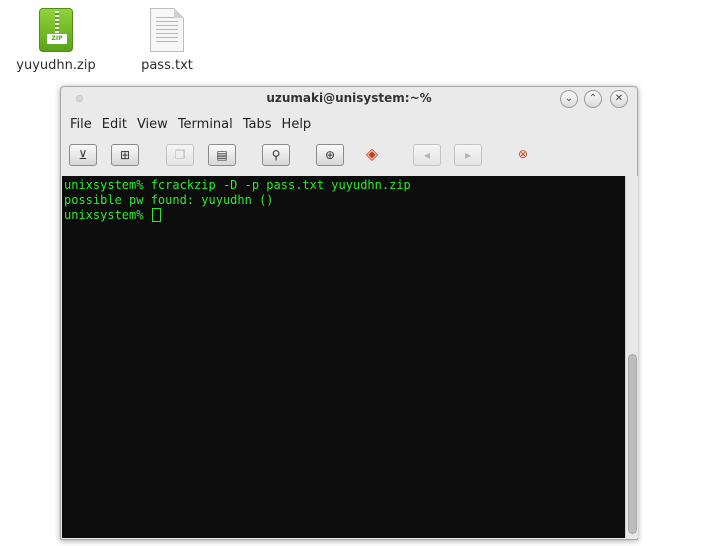 The image size is (718, 546). Describe the element at coordinates (349, 124) in the screenshot. I see `menubar: File Edit View Terminal Tabs Help` at that location.